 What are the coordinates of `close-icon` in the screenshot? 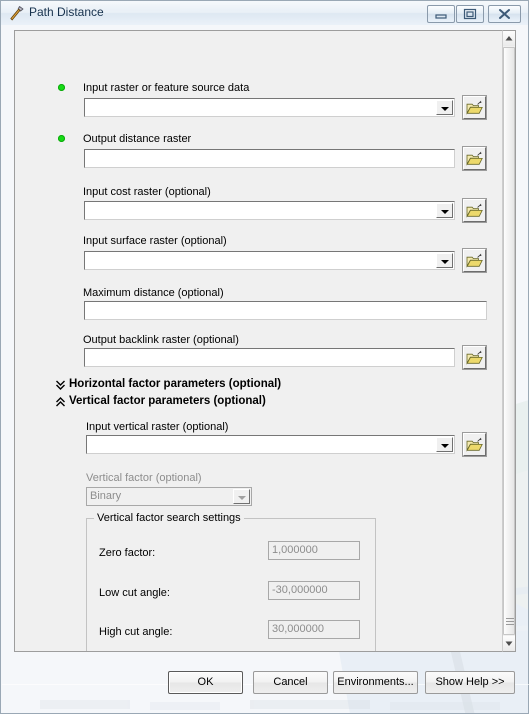 It's located at (504, 14).